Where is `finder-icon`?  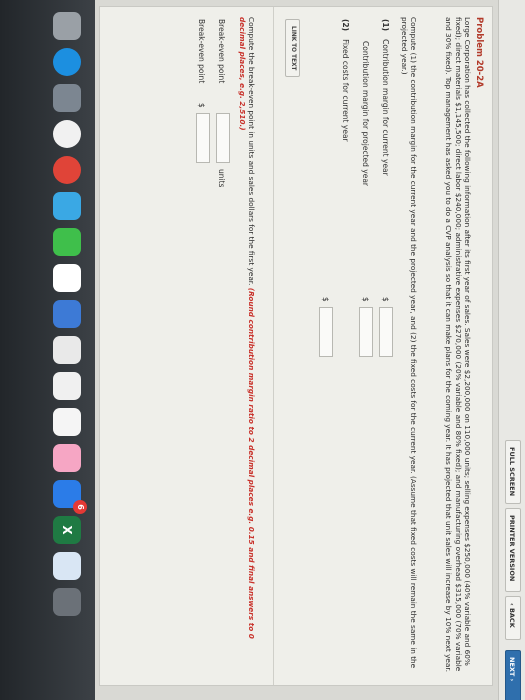
finder-icon is located at coordinates (67, 26).